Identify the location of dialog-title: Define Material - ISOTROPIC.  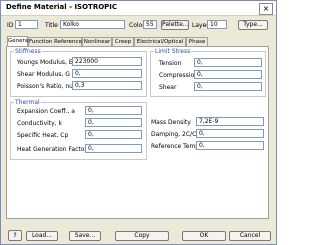
(62, 7).